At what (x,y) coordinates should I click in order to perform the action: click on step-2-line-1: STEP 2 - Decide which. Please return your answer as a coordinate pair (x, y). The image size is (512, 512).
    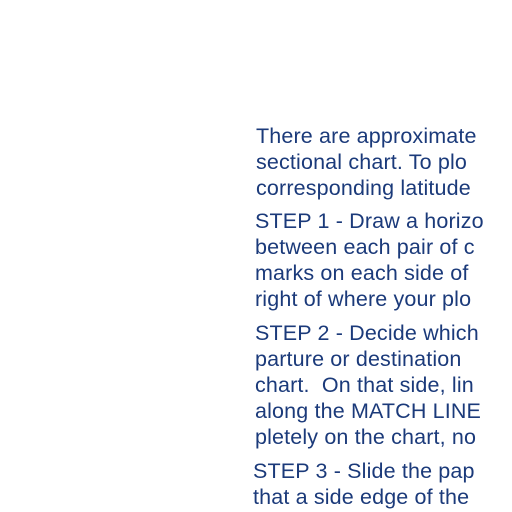
    Looking at the image, I should click on (367, 333).